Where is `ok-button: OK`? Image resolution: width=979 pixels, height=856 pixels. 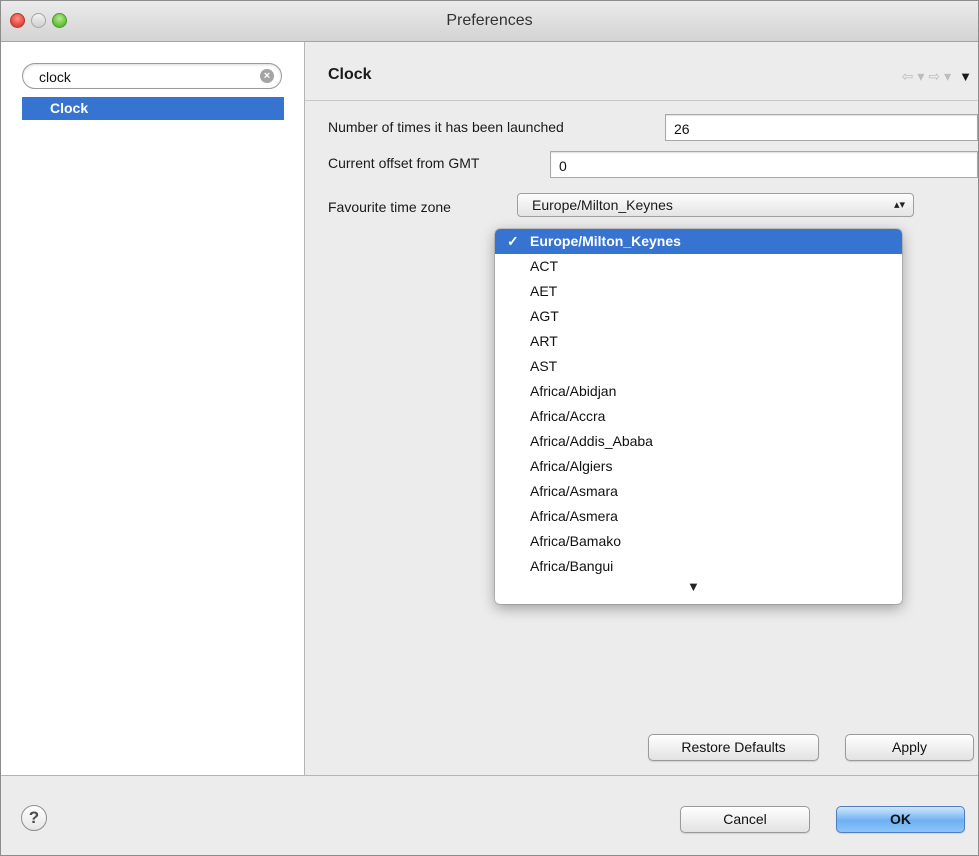
ok-button: OK is located at coordinates (900, 819).